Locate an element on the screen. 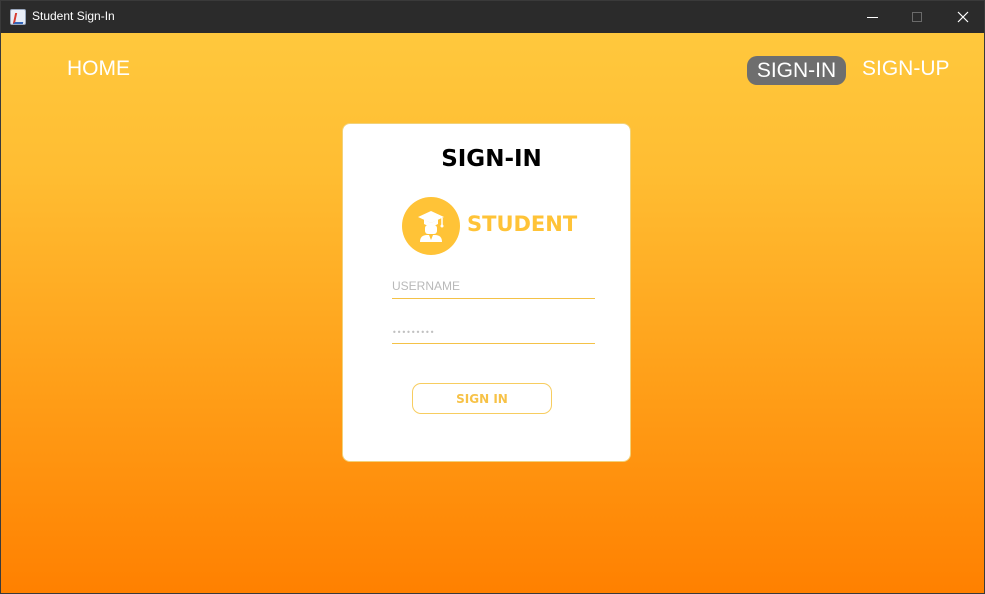 Image resolution: width=985 pixels, height=594 pixels. nav-home-link: HOME is located at coordinates (98, 69).